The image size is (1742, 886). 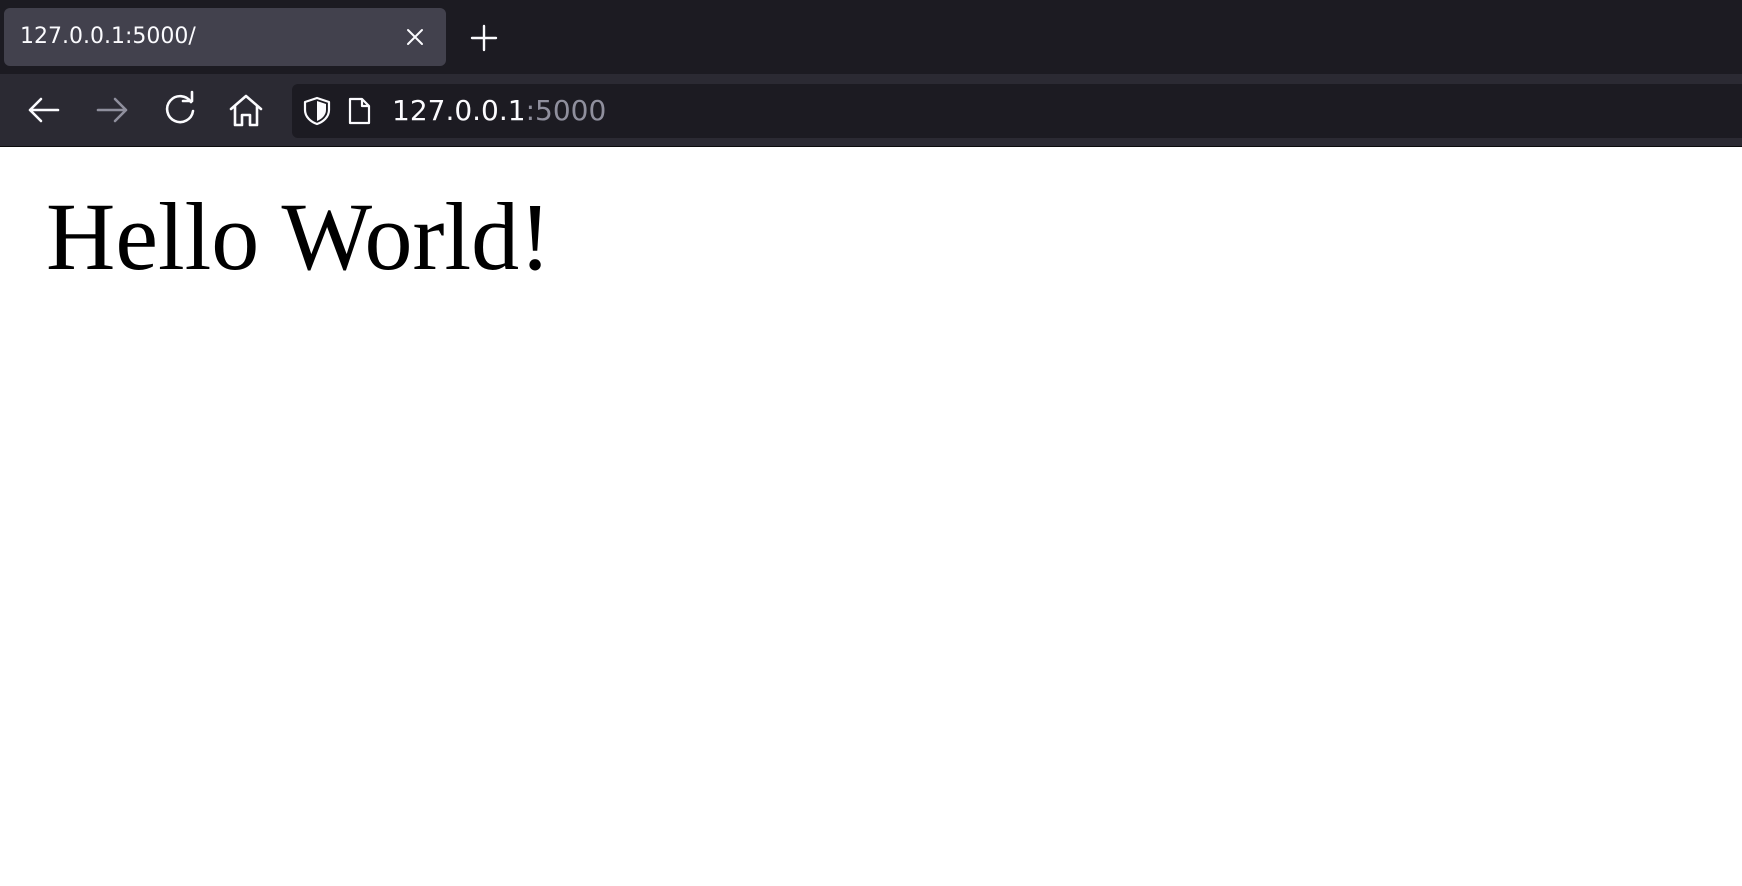 What do you see at coordinates (871, 37) in the screenshot?
I see `tab-strip: 127.0.0.1:5000/` at bounding box center [871, 37].